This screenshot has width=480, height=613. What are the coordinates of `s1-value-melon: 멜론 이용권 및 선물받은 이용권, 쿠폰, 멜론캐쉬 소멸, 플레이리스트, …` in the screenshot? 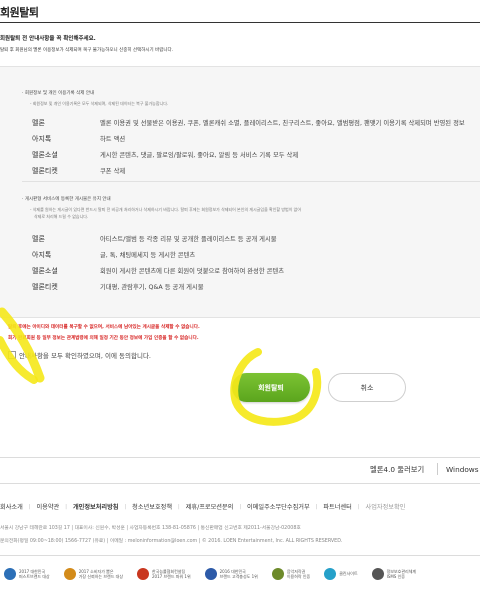 It's located at (282, 123).